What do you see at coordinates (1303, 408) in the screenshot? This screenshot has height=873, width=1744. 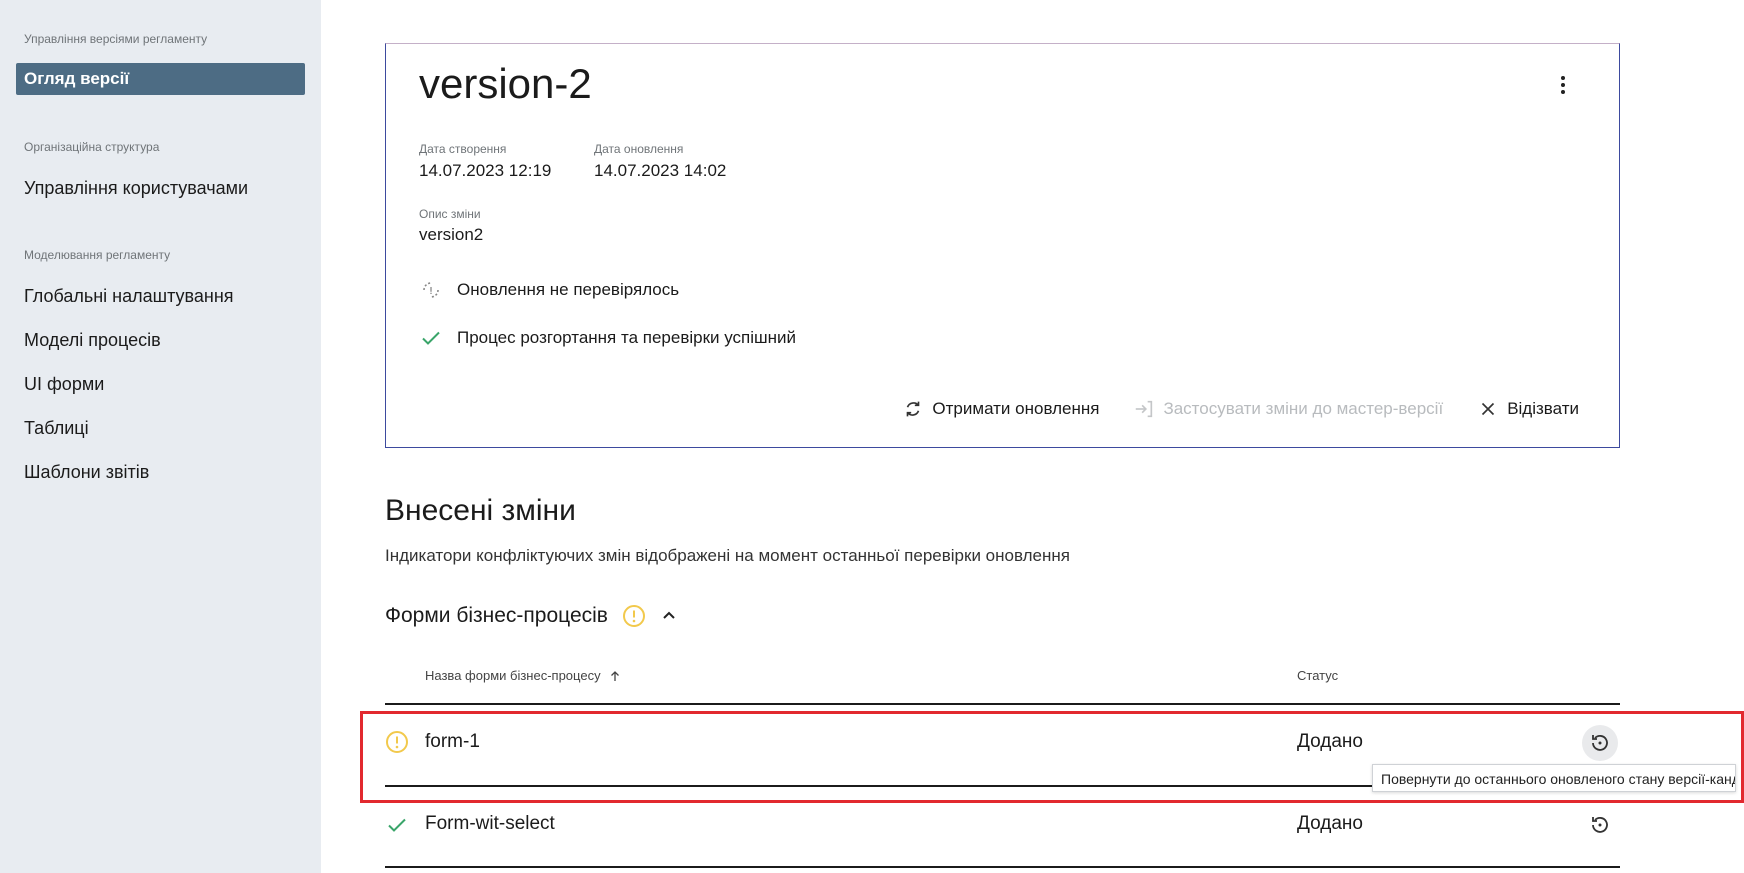 I see `apply-to-master-label: Застосувати зміни до мастер-версії` at bounding box center [1303, 408].